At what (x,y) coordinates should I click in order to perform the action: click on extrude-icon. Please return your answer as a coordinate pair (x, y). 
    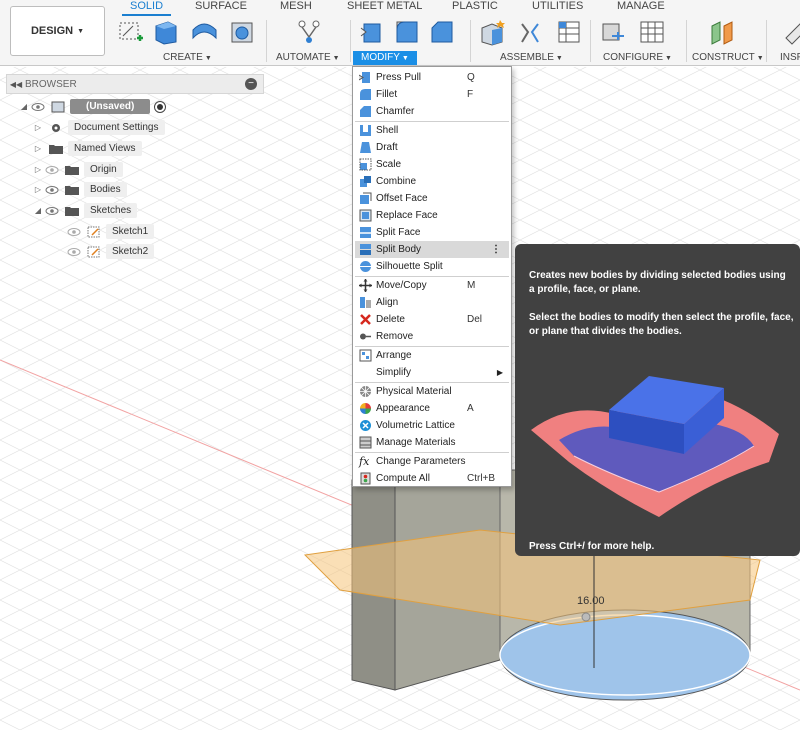
    Looking at the image, I should click on (166, 32).